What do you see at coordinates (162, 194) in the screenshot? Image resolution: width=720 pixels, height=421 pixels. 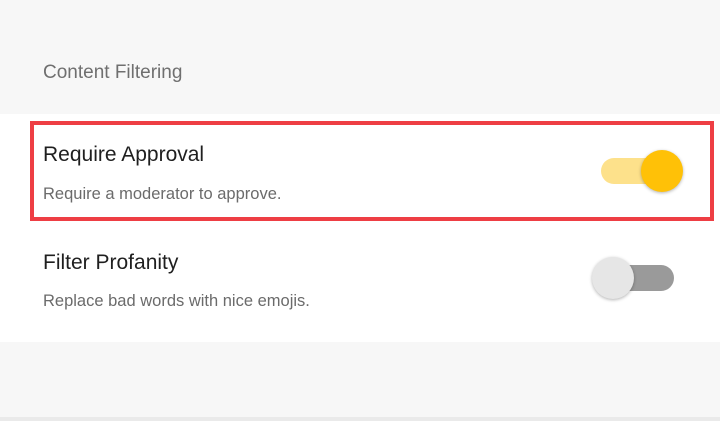 I see `setting-description: Require a moderator to approve.` at bounding box center [162, 194].